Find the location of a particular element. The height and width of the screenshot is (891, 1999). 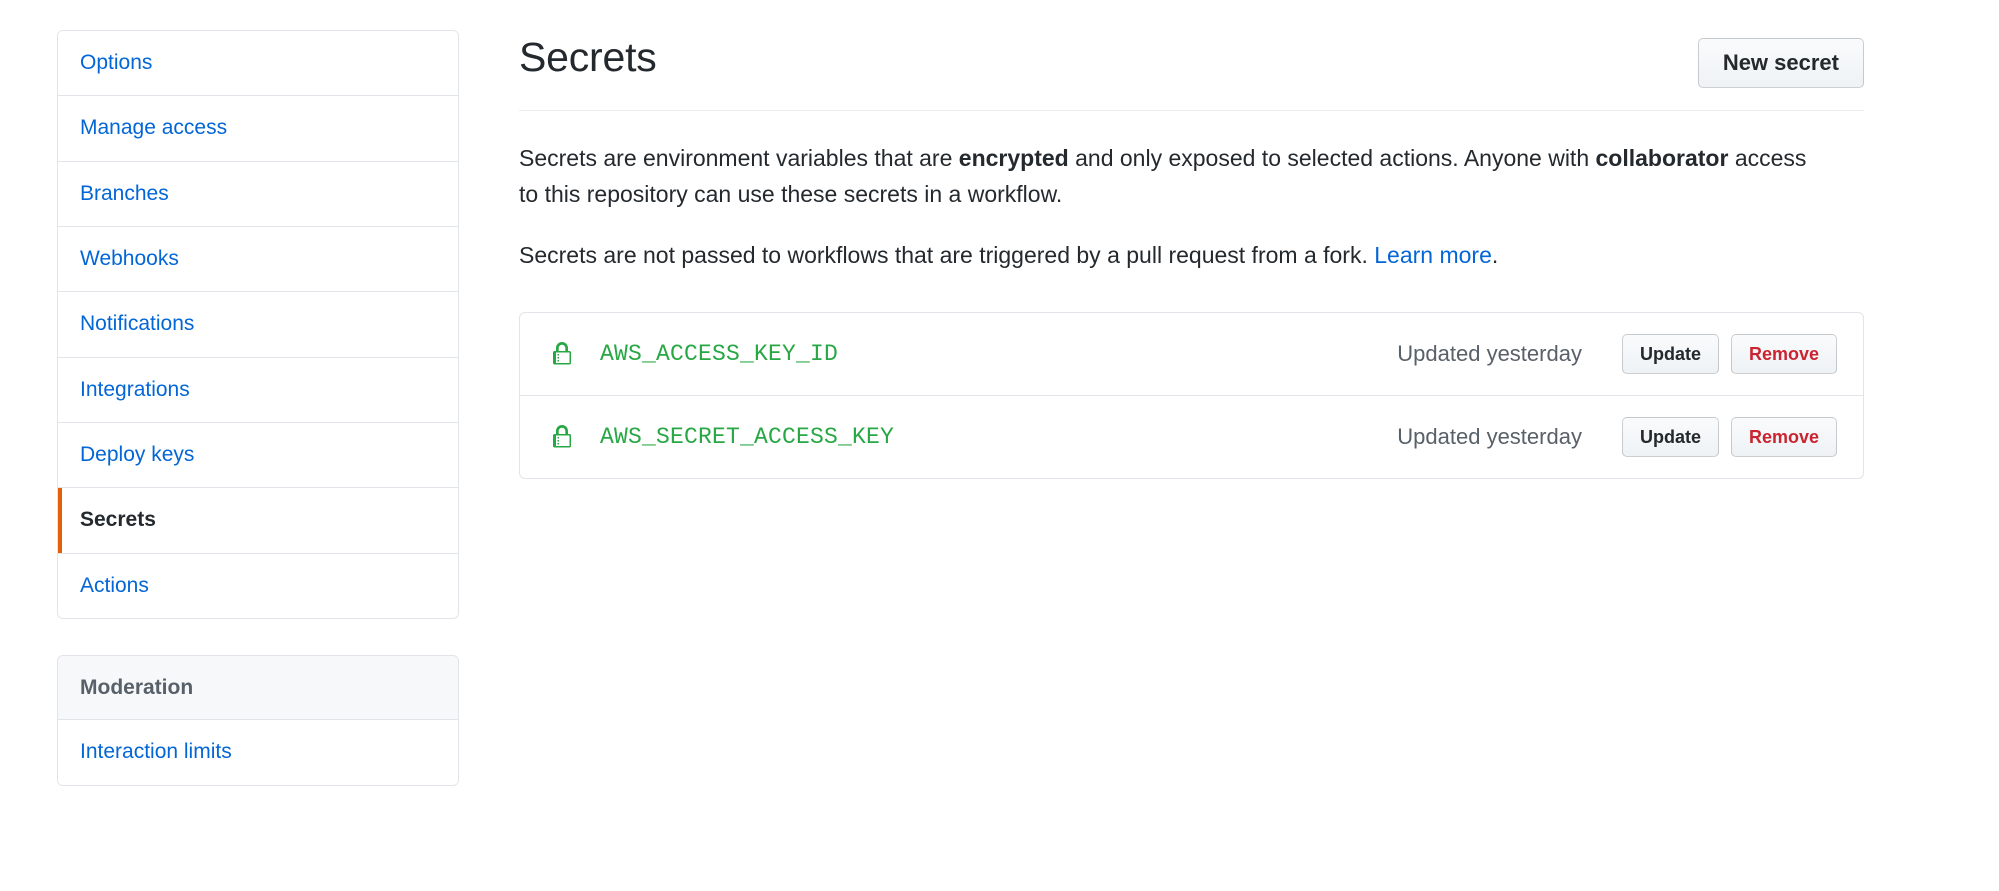

description-text-5: . is located at coordinates (1495, 255).